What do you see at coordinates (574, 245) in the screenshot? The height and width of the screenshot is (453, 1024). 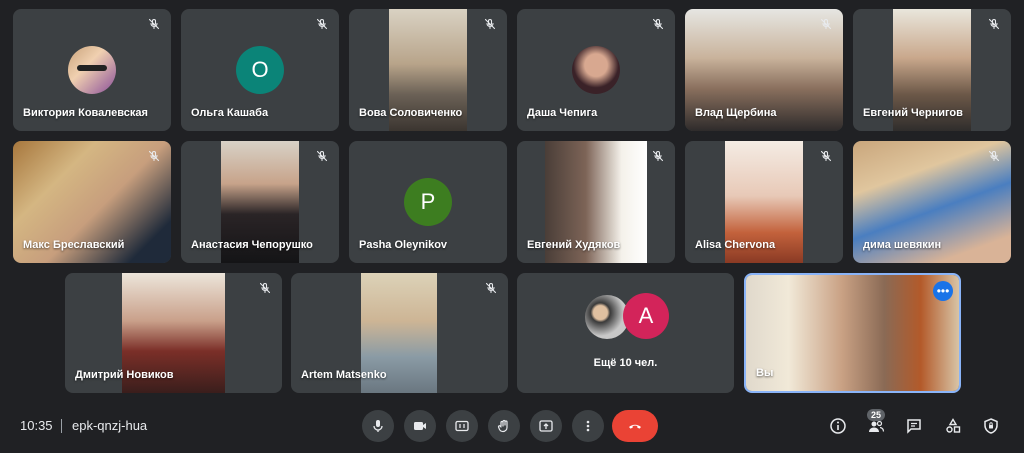 I see `participant-name: Евгений Худяков` at bounding box center [574, 245].